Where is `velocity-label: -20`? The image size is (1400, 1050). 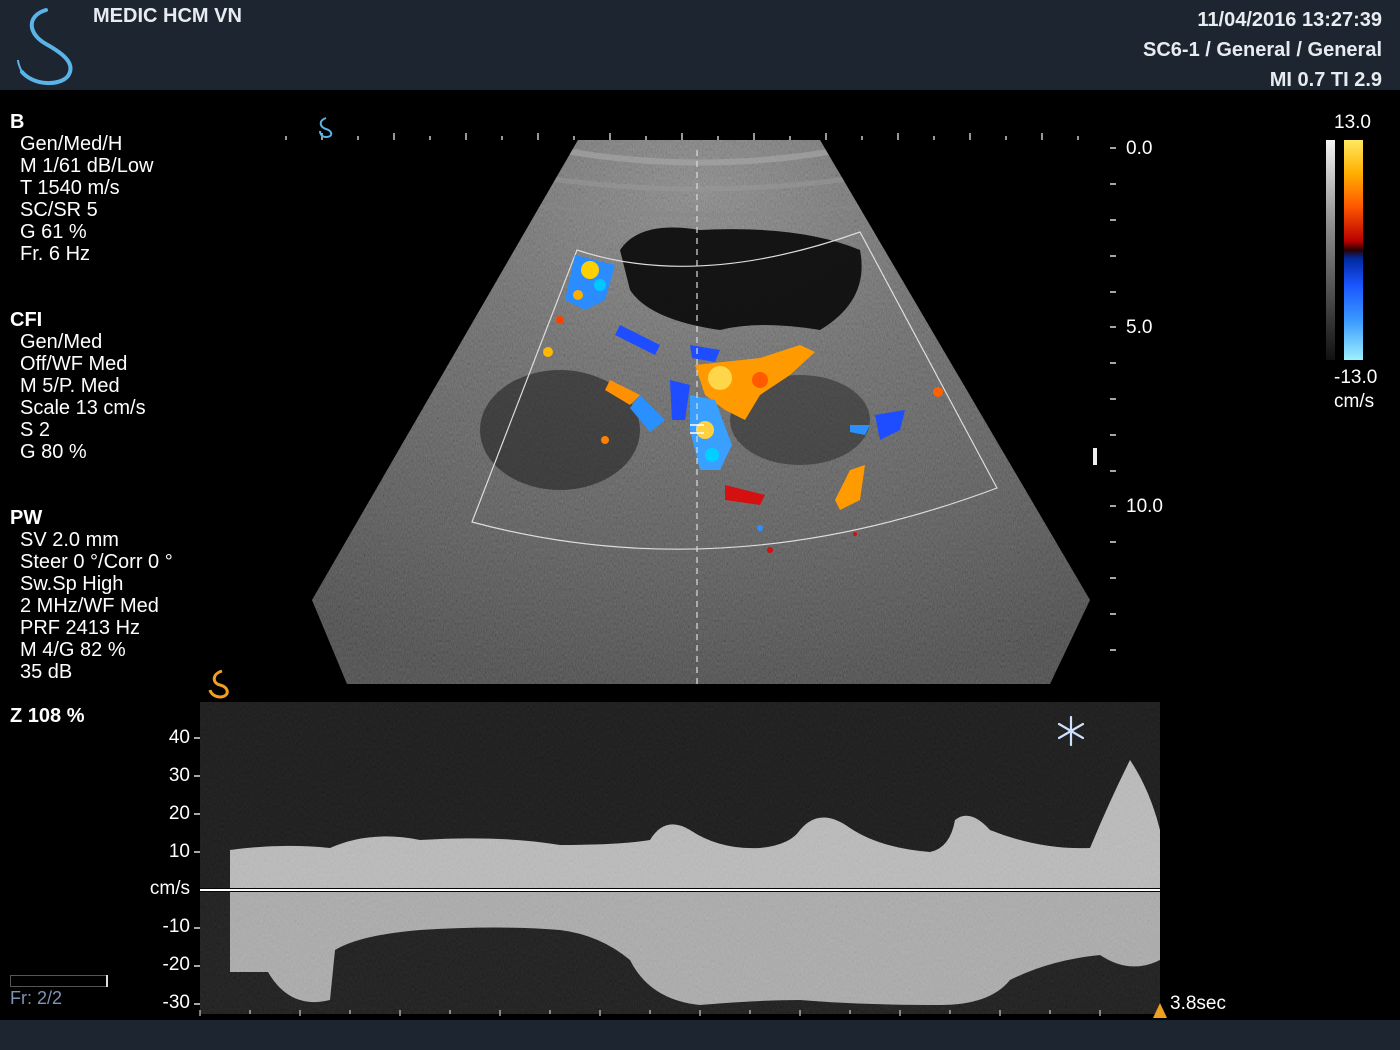
velocity-label: -20 is located at coordinates (176, 964).